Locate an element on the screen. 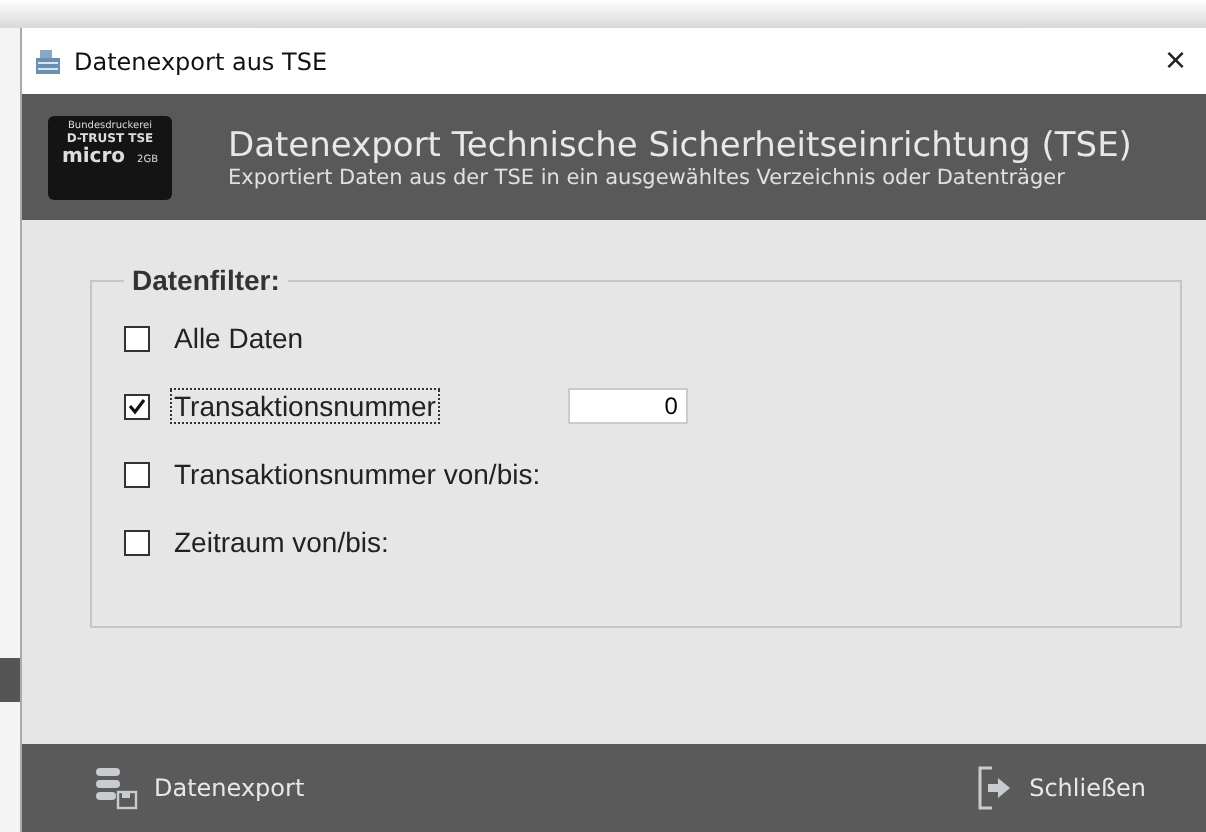 This screenshot has width=1206, height=832. window-title: Datenexport aus TSE is located at coordinates (201, 61).